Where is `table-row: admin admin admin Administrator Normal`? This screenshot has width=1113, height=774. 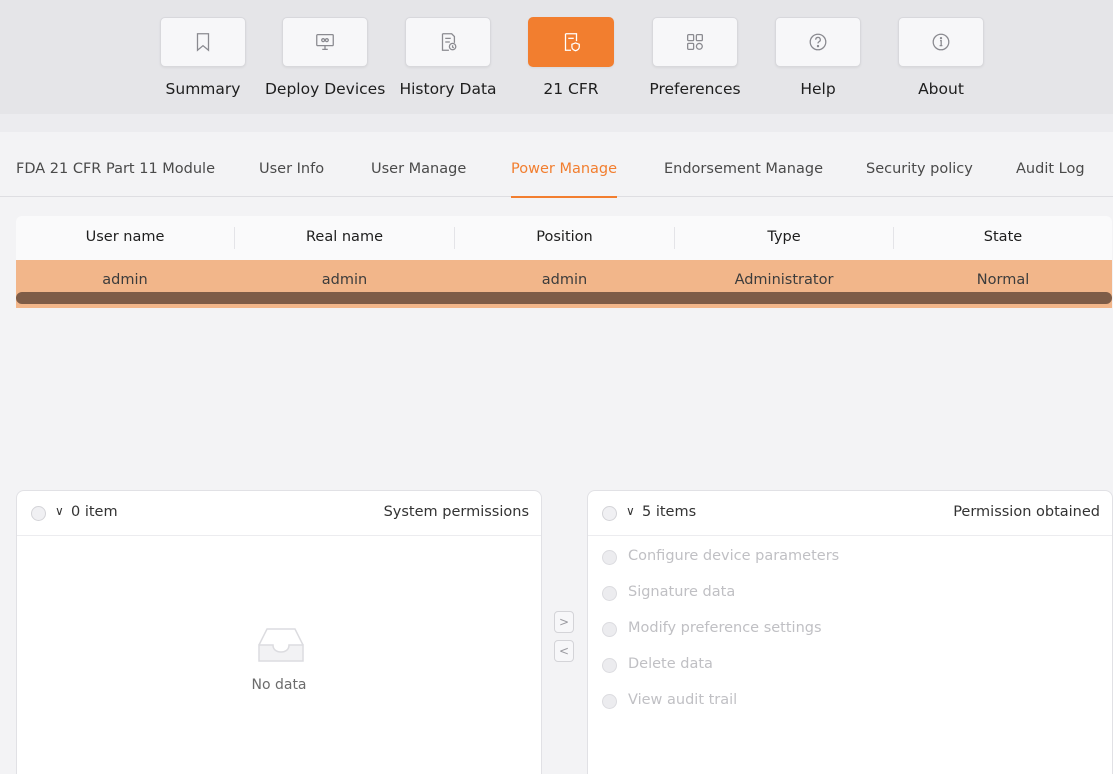
table-row: admin admin admin Administrator Normal is located at coordinates (564, 284).